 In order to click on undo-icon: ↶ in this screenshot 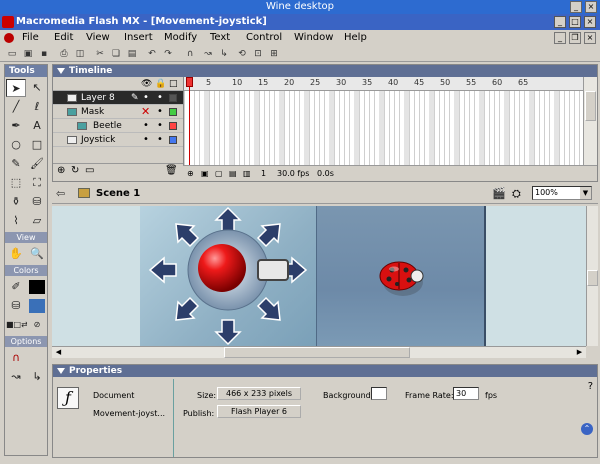, I will do `click(152, 54)`.